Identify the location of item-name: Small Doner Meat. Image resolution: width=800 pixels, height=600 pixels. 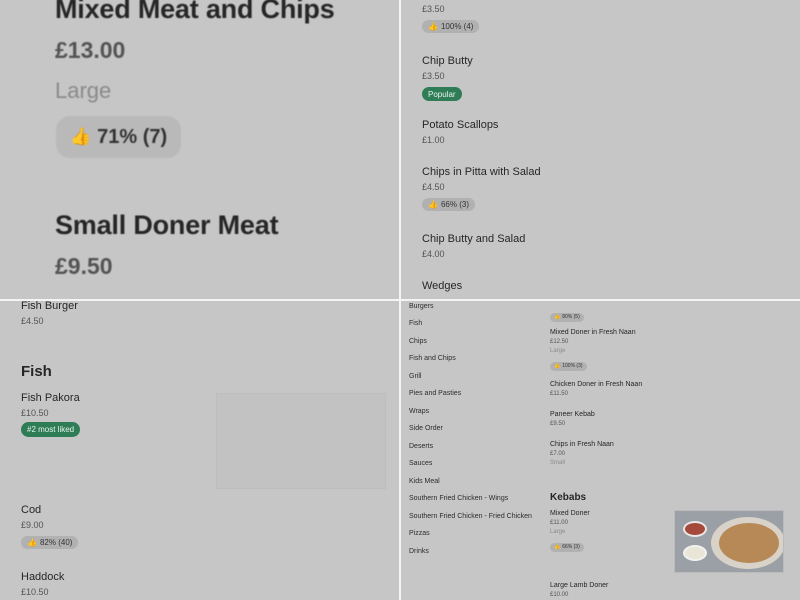
(167, 225).